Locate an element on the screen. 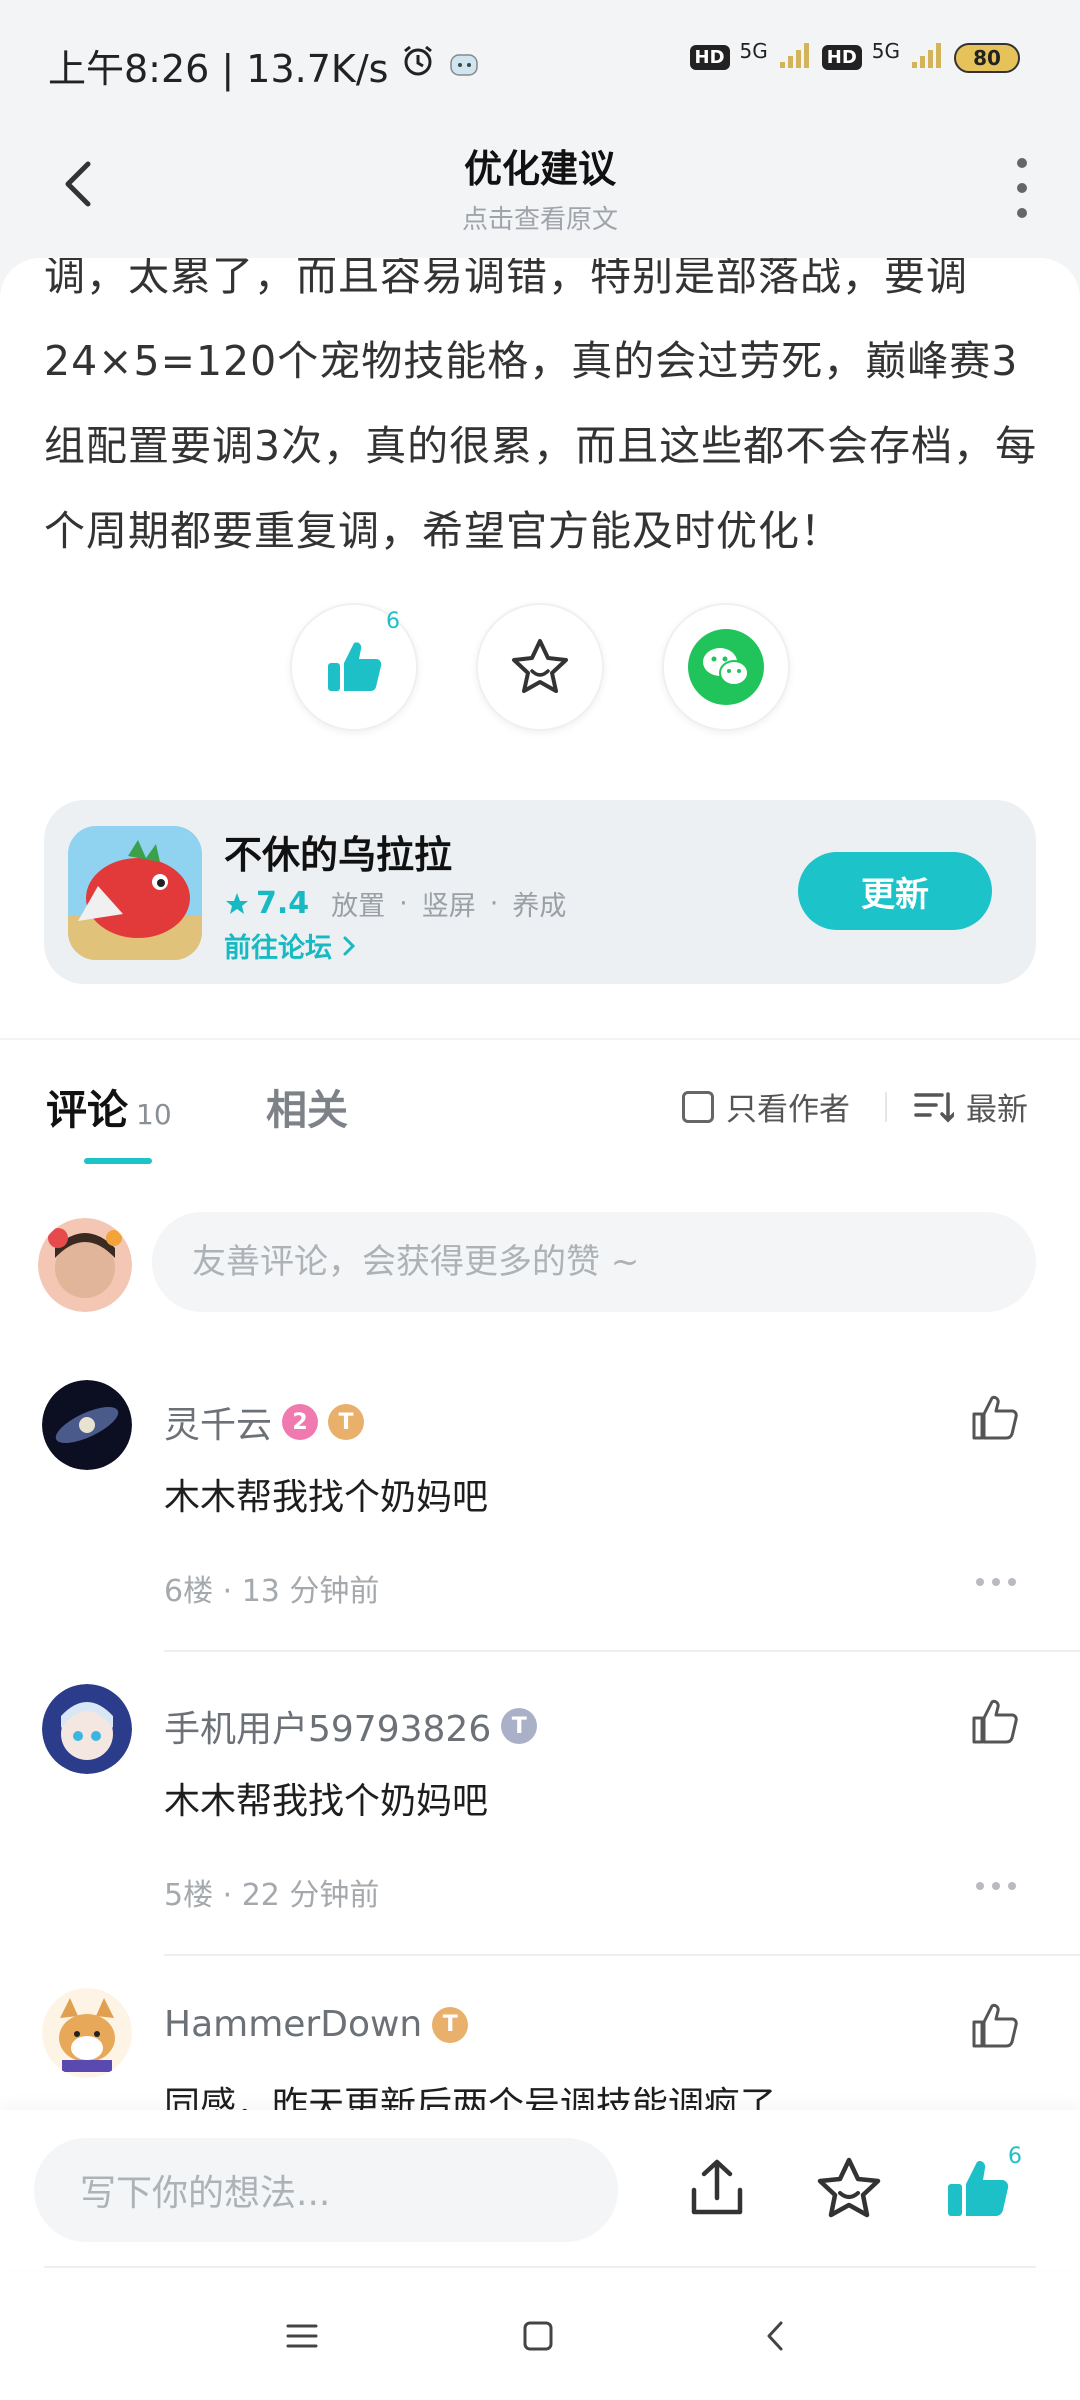 This screenshot has width=1080, height=2400. author-only-checkbox is located at coordinates (698, 1106).